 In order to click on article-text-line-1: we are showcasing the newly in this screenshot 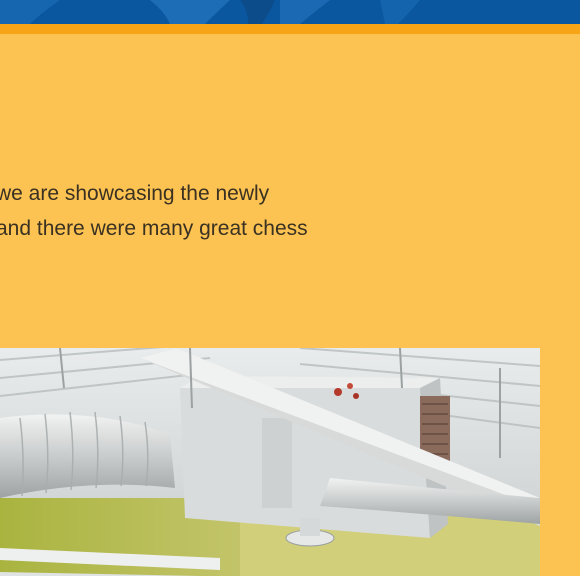, I will do `click(135, 193)`.